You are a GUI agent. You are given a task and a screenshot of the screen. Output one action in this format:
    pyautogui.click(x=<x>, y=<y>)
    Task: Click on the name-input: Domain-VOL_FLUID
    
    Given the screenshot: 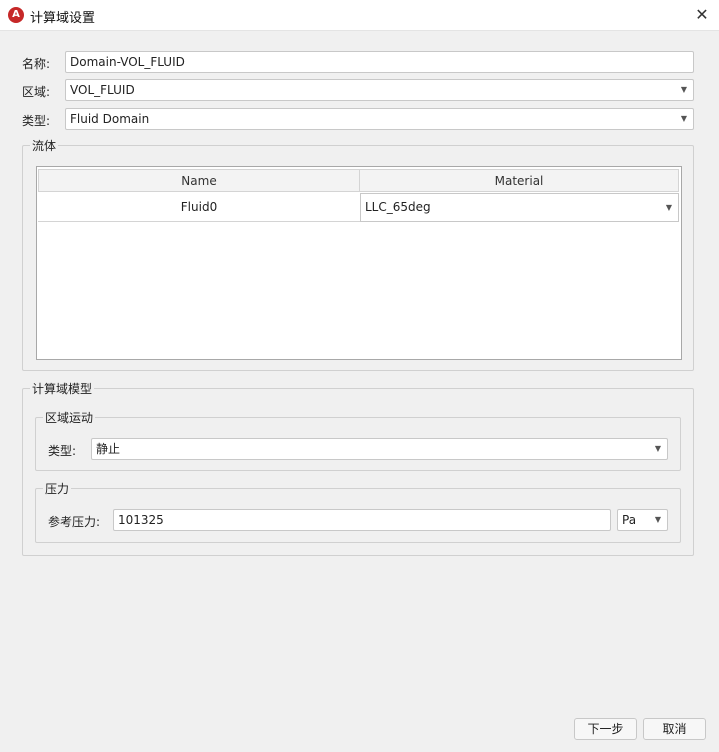 What is the action you would take?
    pyautogui.click(x=379, y=62)
    